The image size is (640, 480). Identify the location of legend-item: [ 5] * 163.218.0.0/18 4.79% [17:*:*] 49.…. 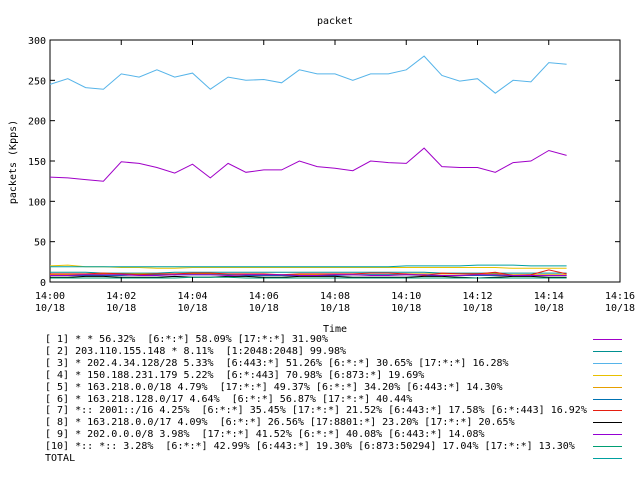
(320, 388).